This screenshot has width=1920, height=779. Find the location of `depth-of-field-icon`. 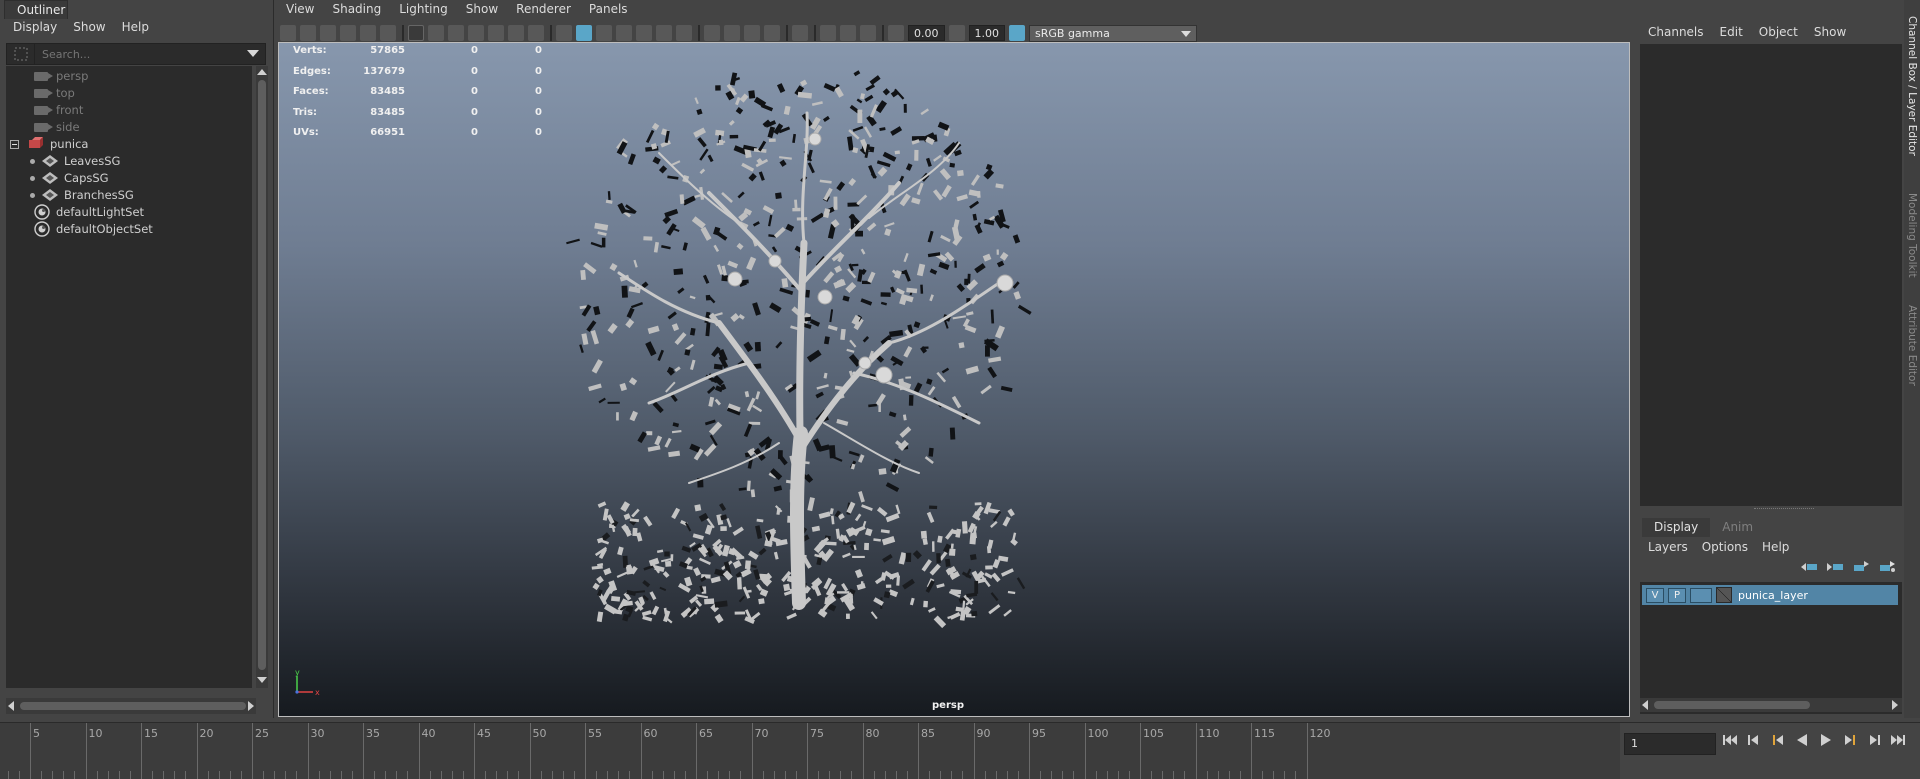

depth-of-field-icon is located at coordinates (772, 33).